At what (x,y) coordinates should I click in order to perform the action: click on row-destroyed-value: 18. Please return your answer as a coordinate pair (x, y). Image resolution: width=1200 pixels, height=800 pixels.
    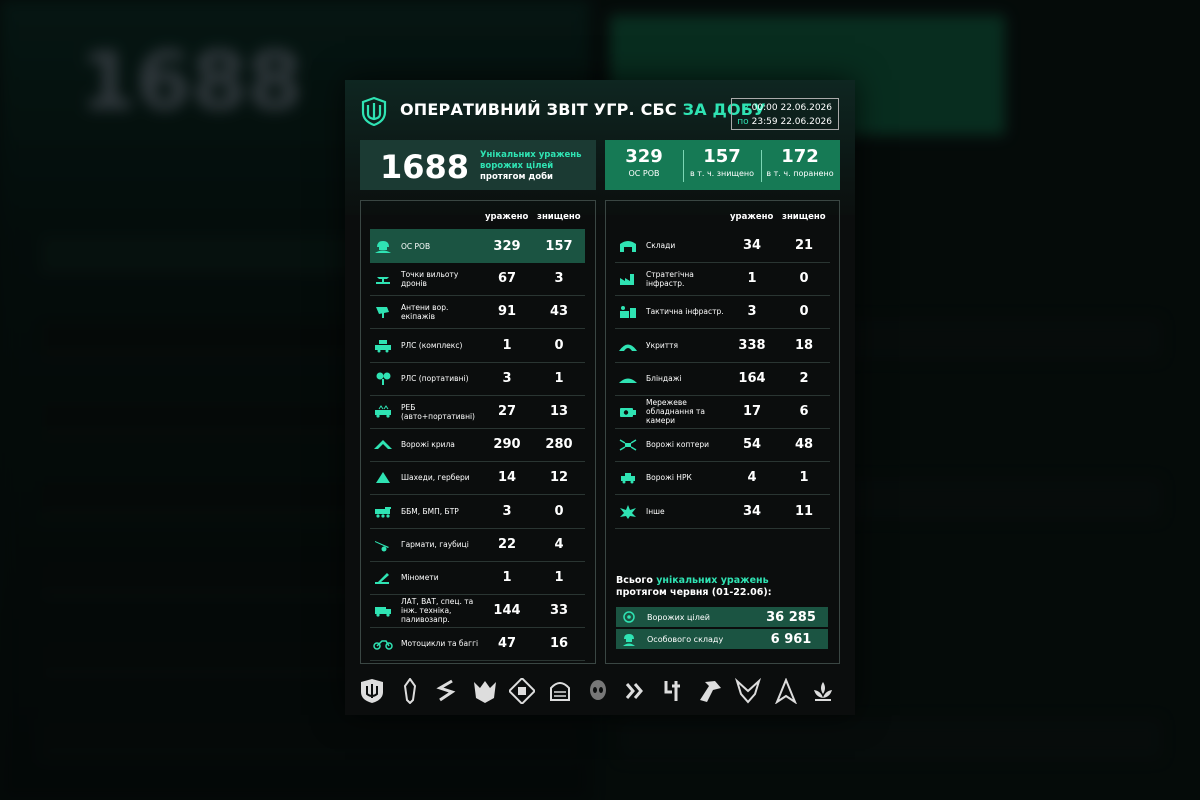
    Looking at the image, I should click on (804, 345).